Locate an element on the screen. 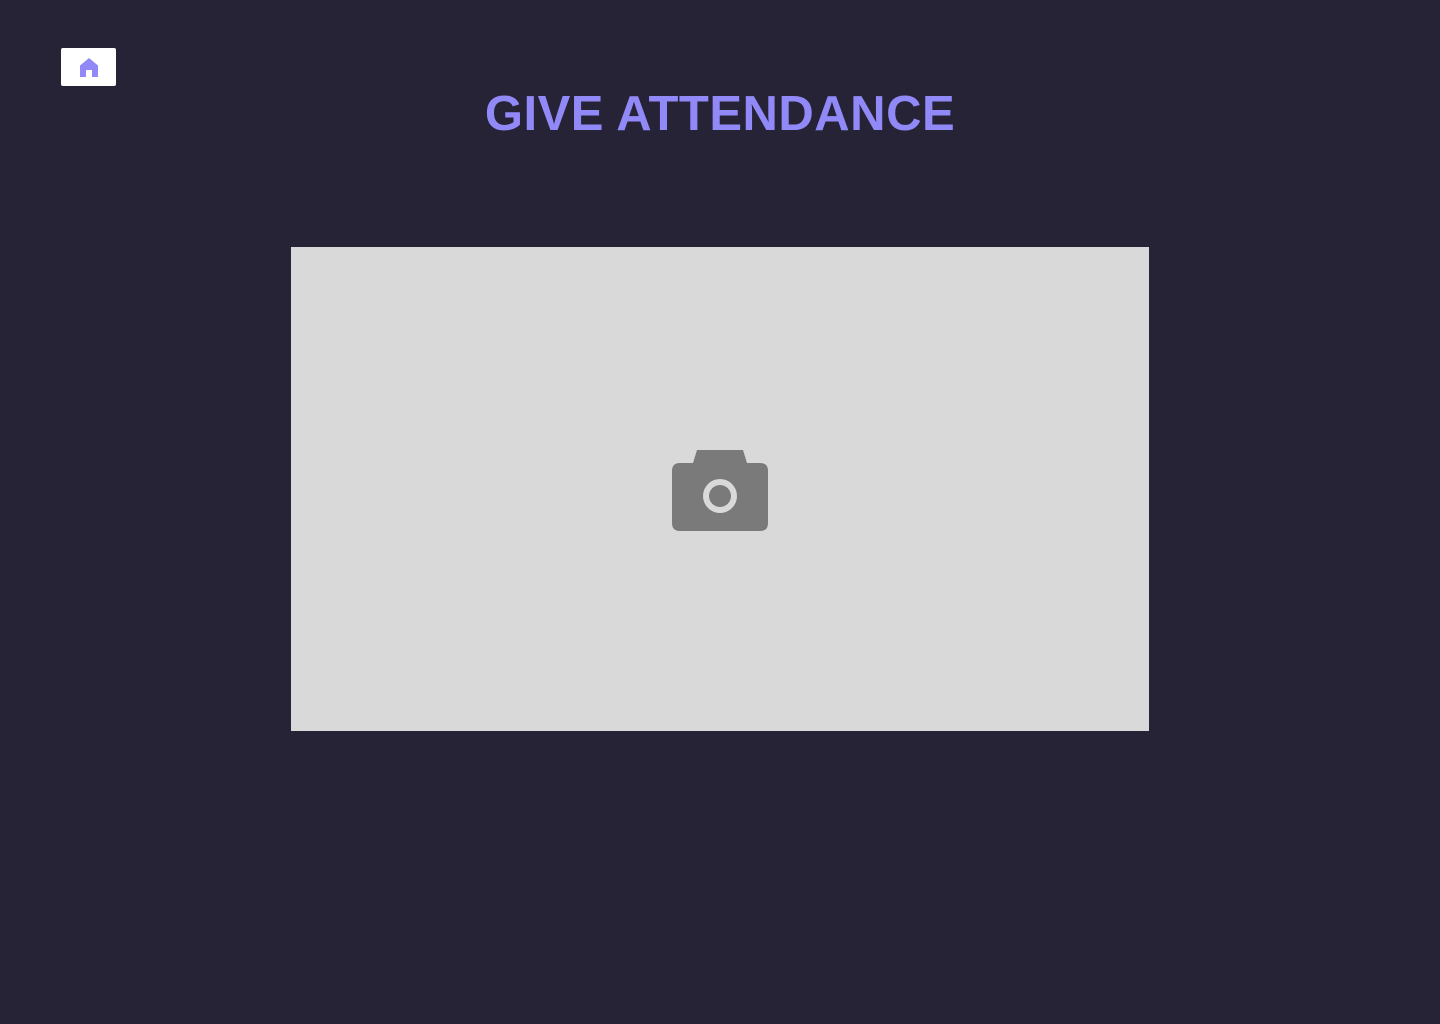 This screenshot has height=1024, width=1440. page-title: GIVE ATTENDANCE is located at coordinates (720, 114).